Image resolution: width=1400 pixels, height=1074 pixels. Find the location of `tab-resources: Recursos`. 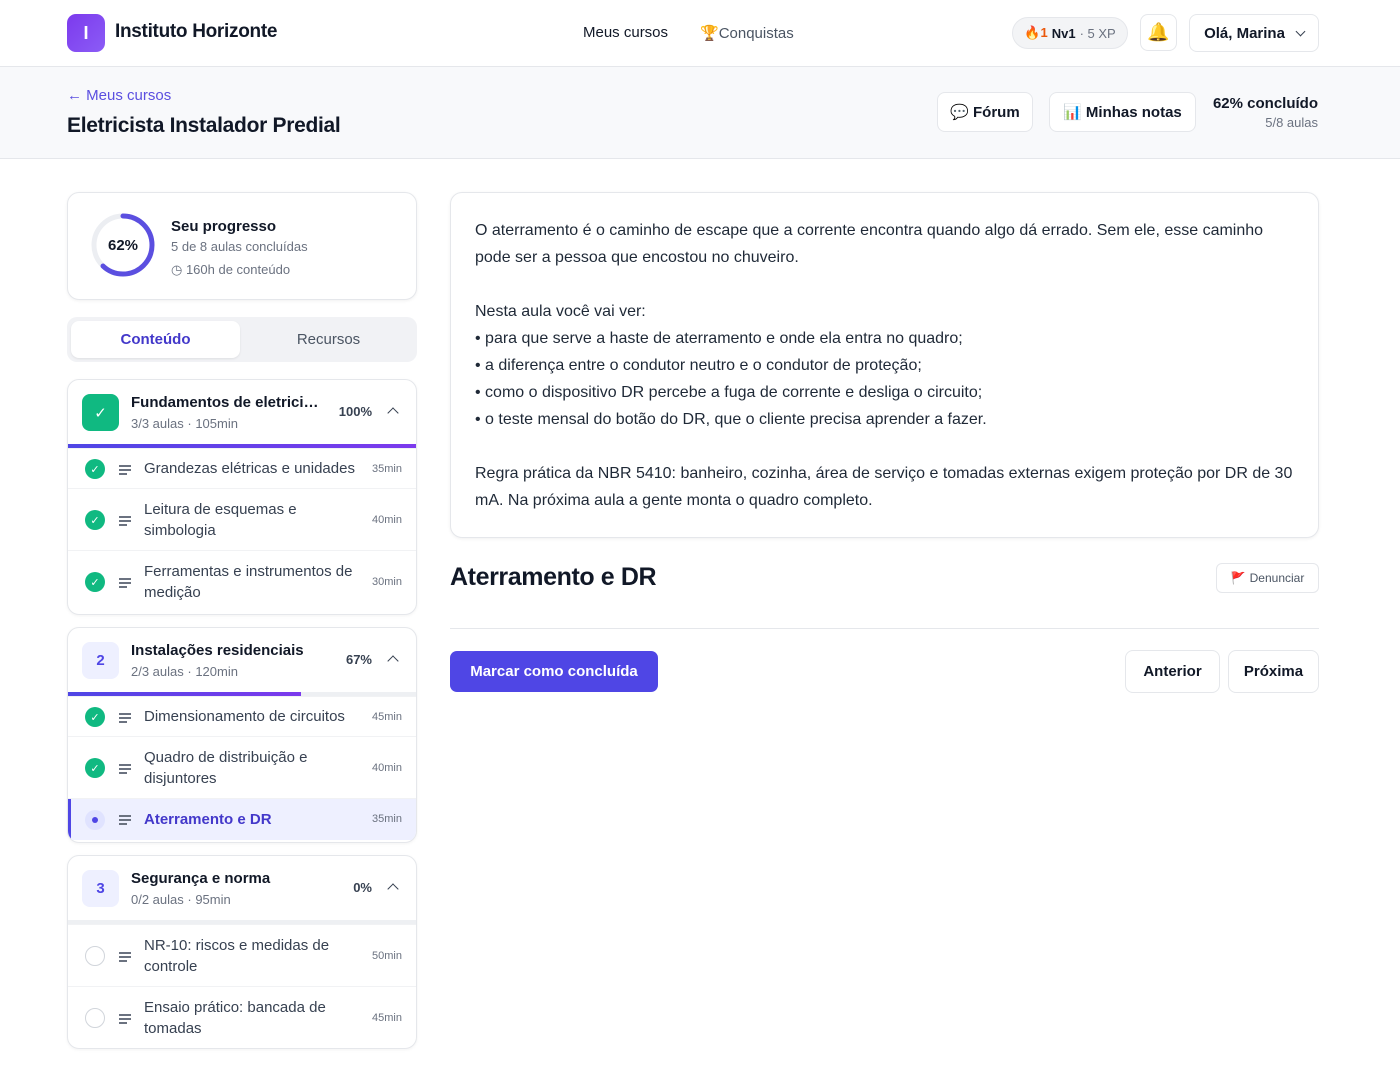

tab-resources: Recursos is located at coordinates (328, 339).